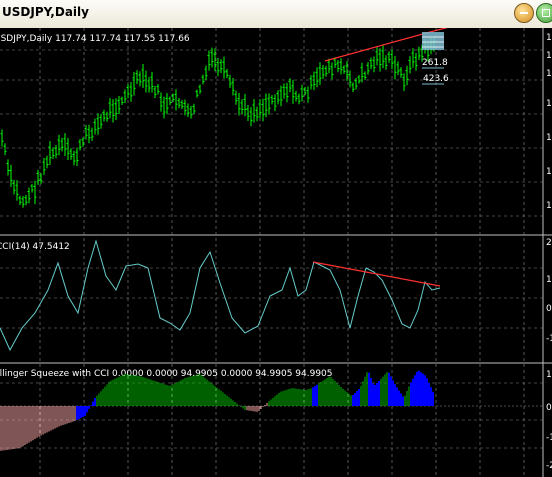  What do you see at coordinates (524, 13) in the screenshot?
I see `minimize-icon` at bounding box center [524, 13].